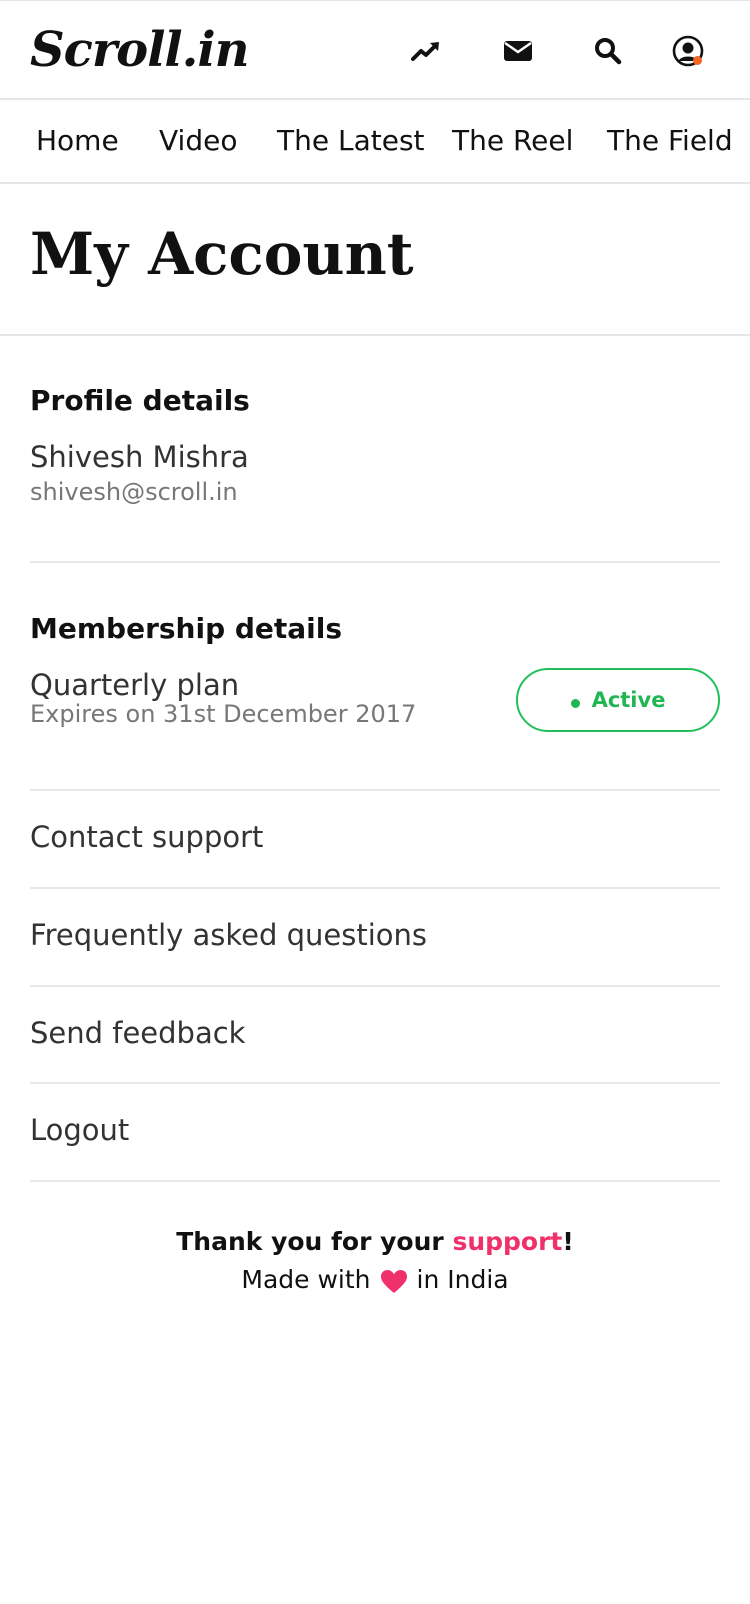 The image size is (750, 1604). What do you see at coordinates (670, 141) in the screenshot?
I see `nav-item-the-field: The Field` at bounding box center [670, 141].